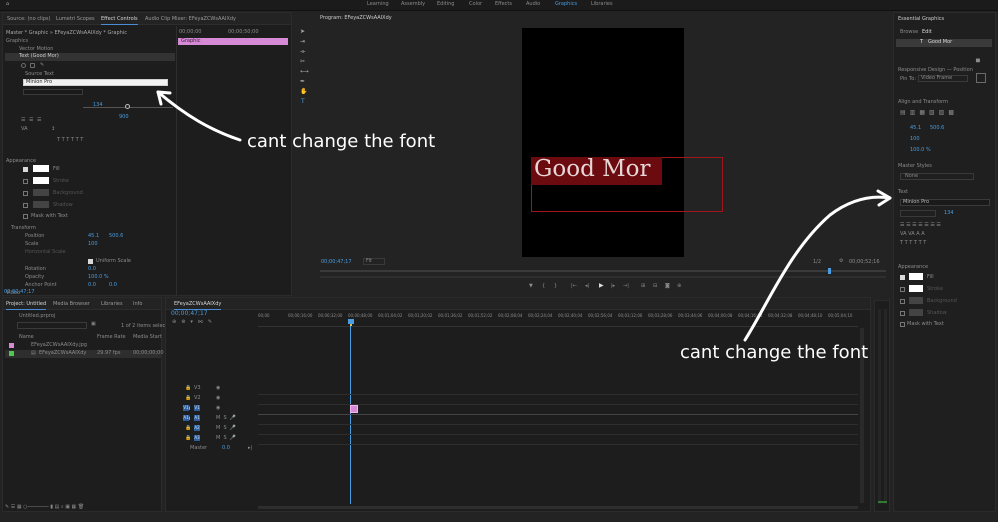 The image size is (998, 522). Describe the element at coordinates (774, 352) in the screenshot. I see `annotation-text-right: cant change the font` at that location.